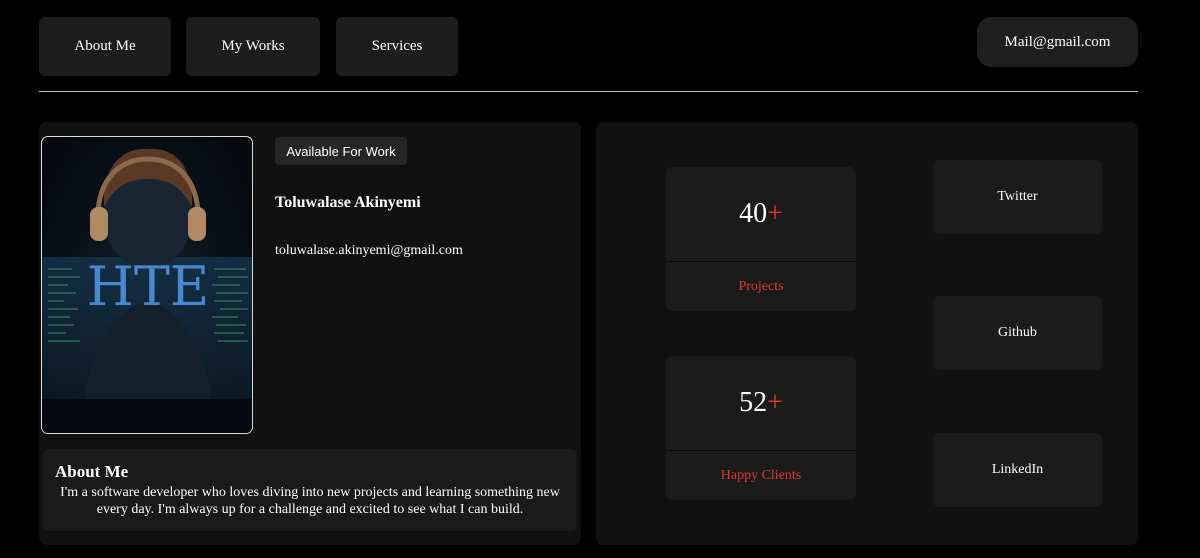  What do you see at coordinates (761, 286) in the screenshot?
I see `projects-label: Projects` at bounding box center [761, 286].